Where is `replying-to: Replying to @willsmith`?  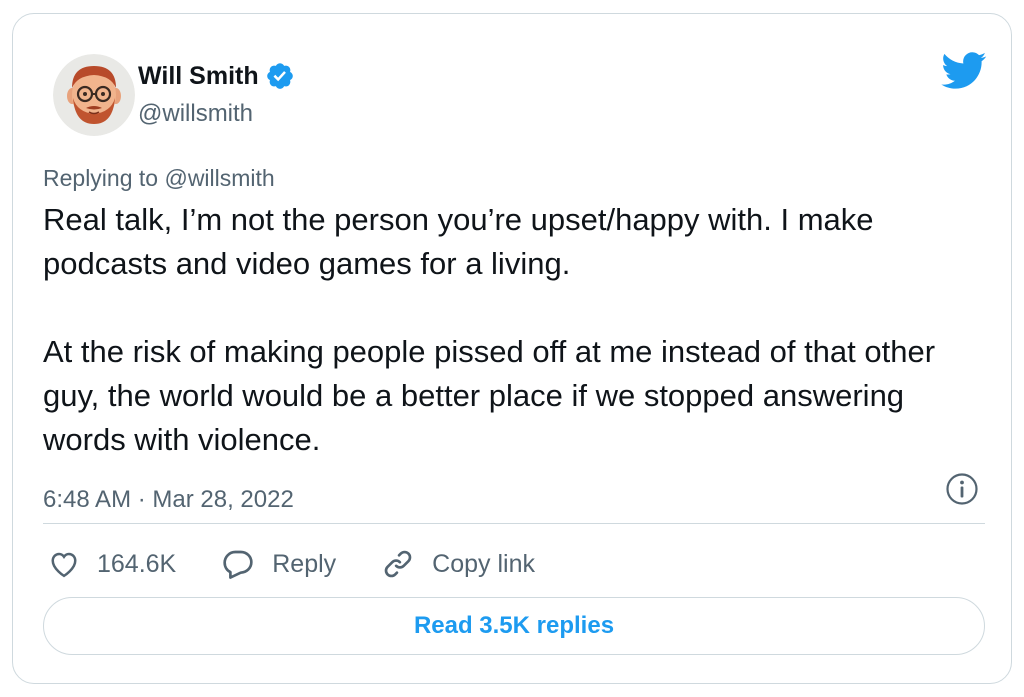 replying-to: Replying to @willsmith is located at coordinates (159, 178).